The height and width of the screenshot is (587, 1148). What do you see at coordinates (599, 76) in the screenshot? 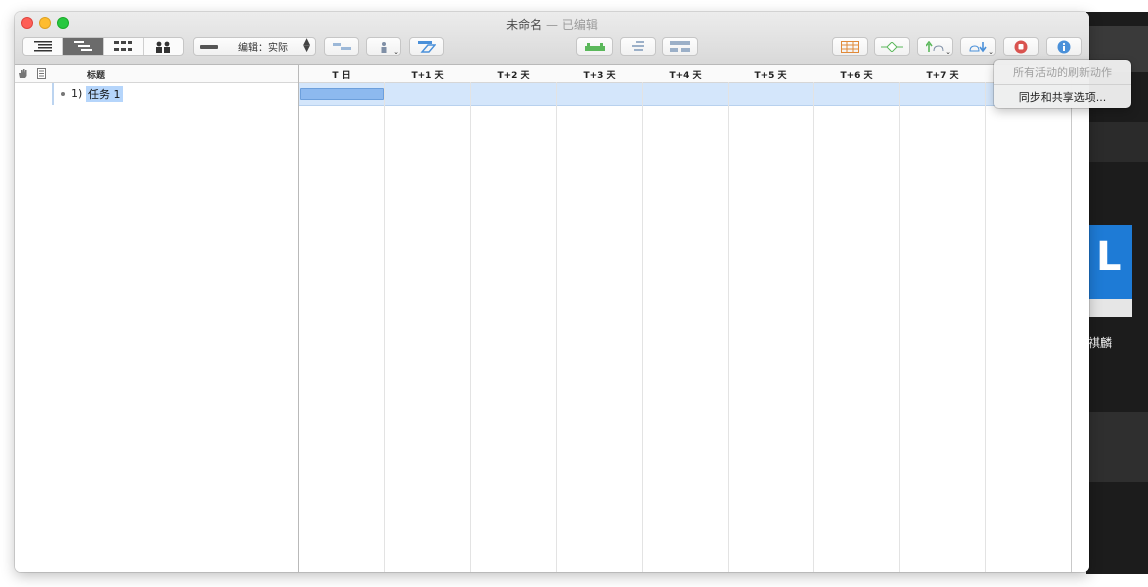
I see `day-header: T+3 天` at bounding box center [599, 76].